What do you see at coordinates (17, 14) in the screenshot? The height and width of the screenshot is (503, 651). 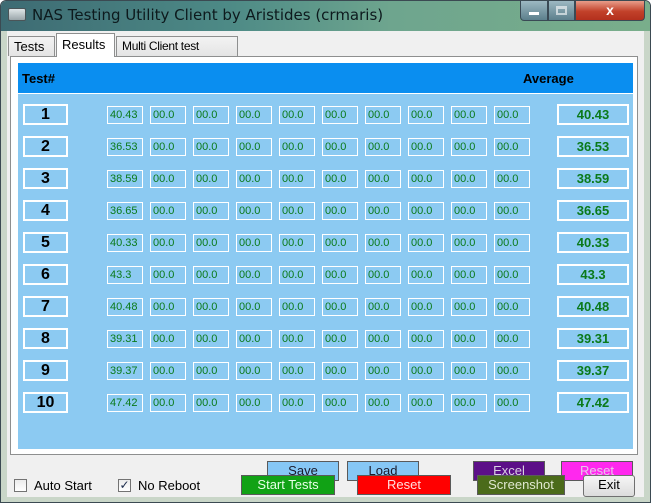 I see `app-icon` at bounding box center [17, 14].